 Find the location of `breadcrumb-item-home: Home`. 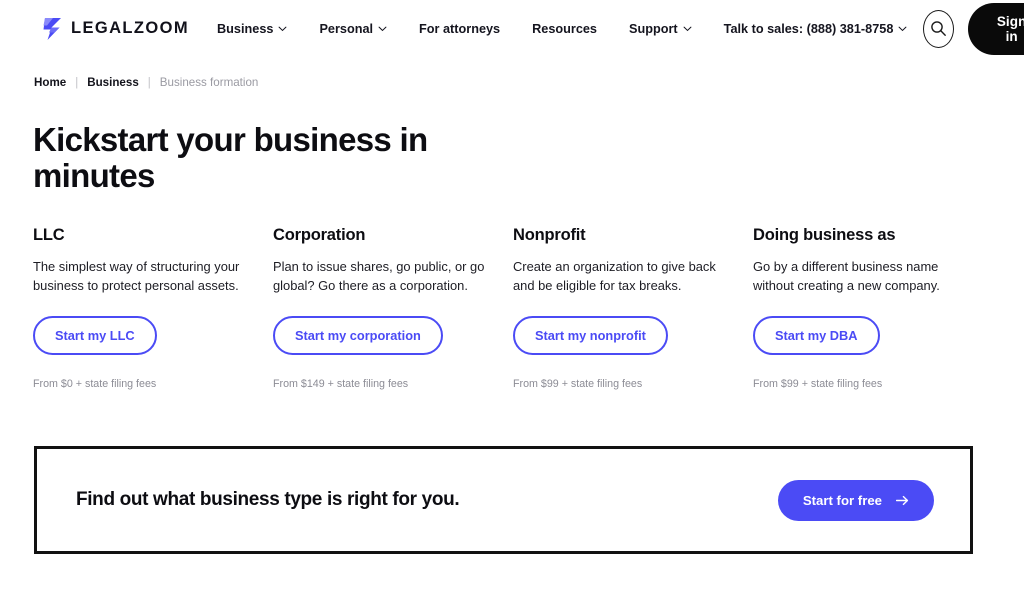

breadcrumb-item-home: Home is located at coordinates (50, 82).